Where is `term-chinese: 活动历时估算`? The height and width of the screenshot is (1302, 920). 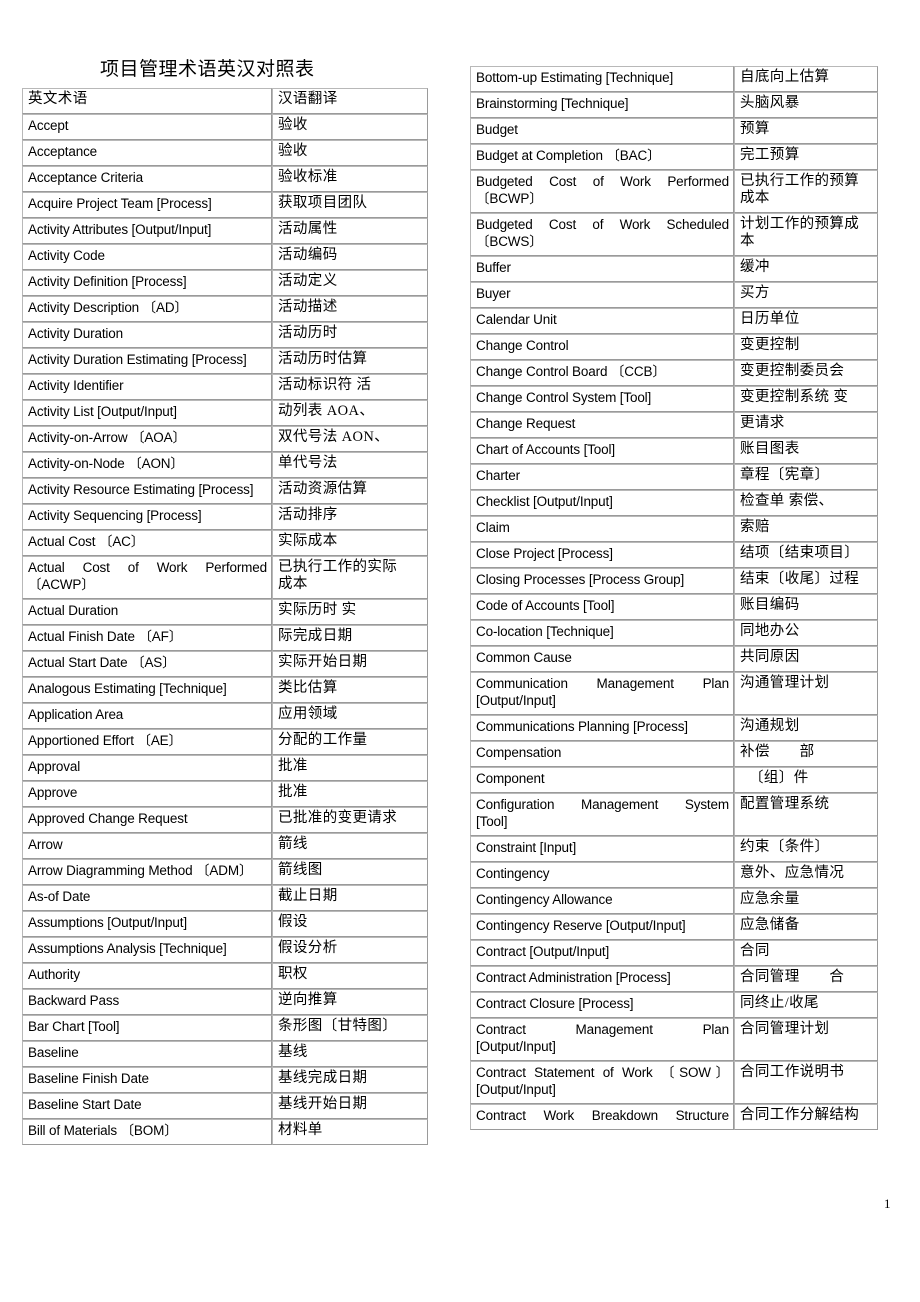
term-chinese: 活动历时估算 is located at coordinates (350, 361).